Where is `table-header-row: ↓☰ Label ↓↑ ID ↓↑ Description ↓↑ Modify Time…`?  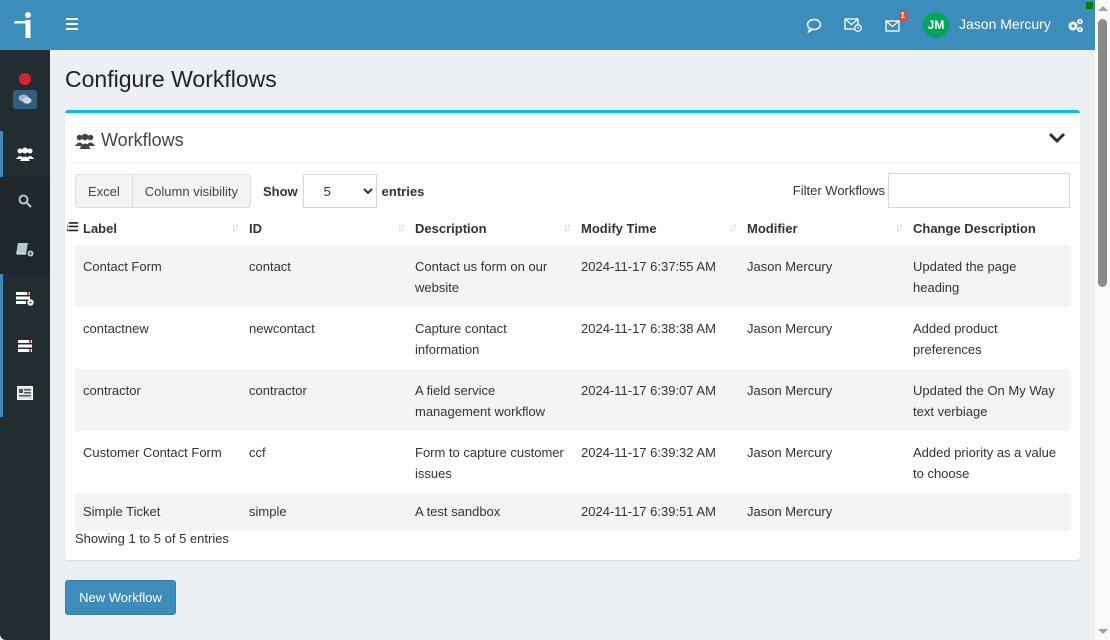
table-header-row: ↓☰ Label ↓↑ ID ↓↑ Description ↓↑ Modify Time… is located at coordinates (567, 228).